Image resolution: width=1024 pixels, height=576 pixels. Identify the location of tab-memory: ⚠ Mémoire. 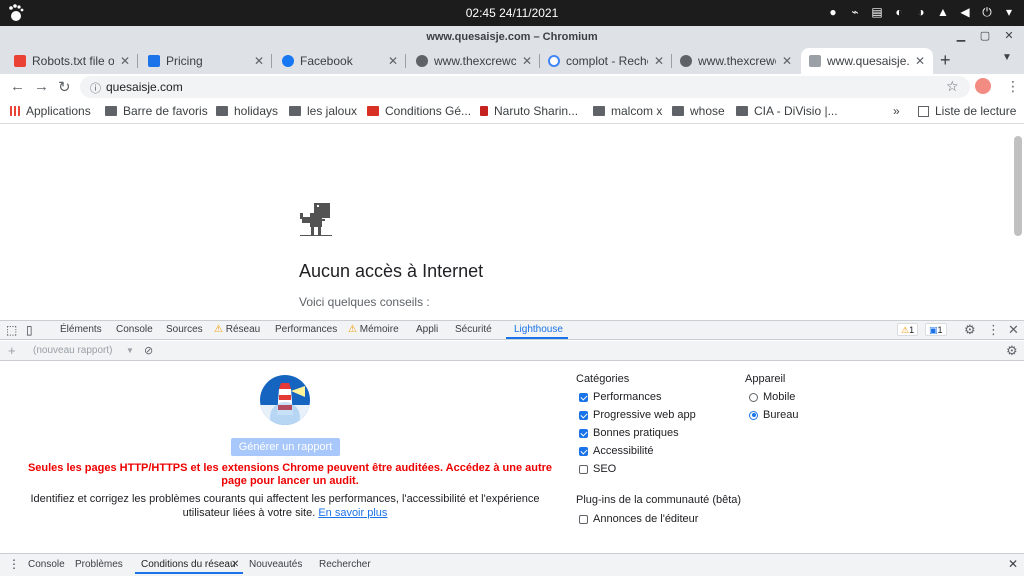
(373, 329).